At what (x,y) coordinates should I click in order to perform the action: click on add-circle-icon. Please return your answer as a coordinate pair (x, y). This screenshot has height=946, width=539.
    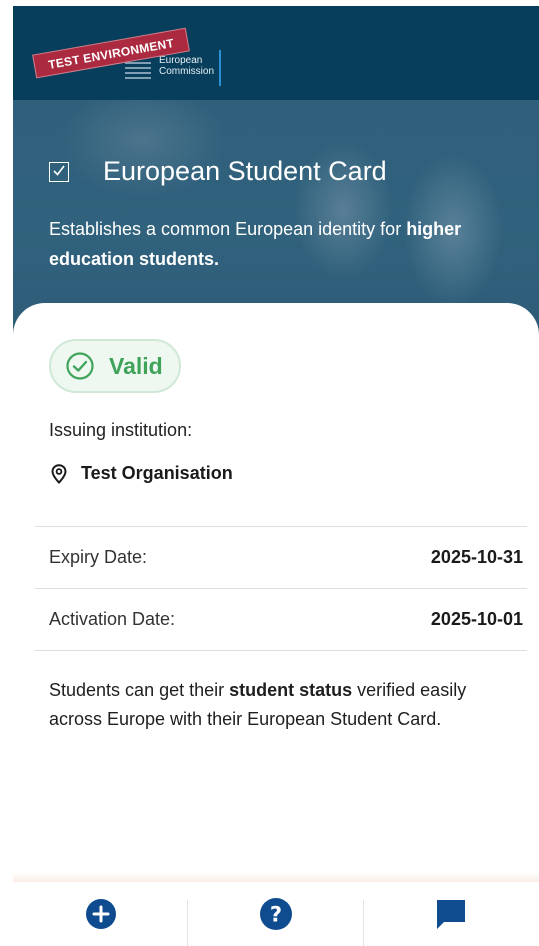
    Looking at the image, I should click on (100, 914).